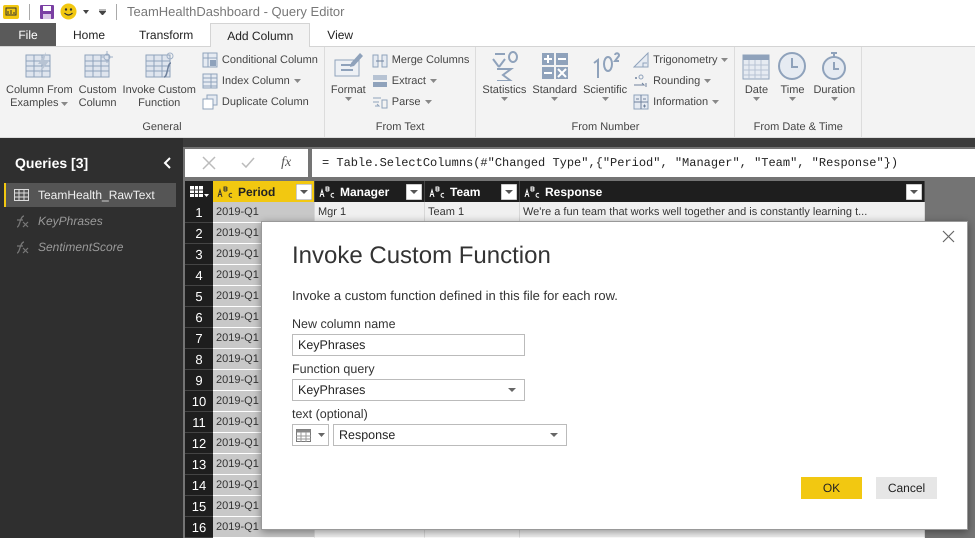 The image size is (975, 538). Describe the element at coordinates (264, 212) in the screenshot. I see `table-cell: 2019-Q1` at that location.